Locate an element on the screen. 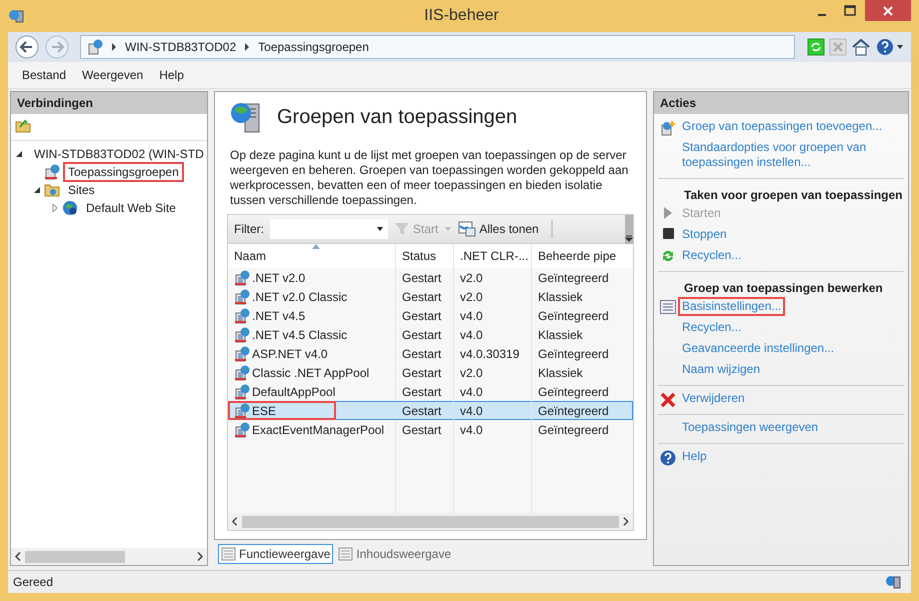 The image size is (919, 601). page-title: Groepen van toepassingen is located at coordinates (397, 117).